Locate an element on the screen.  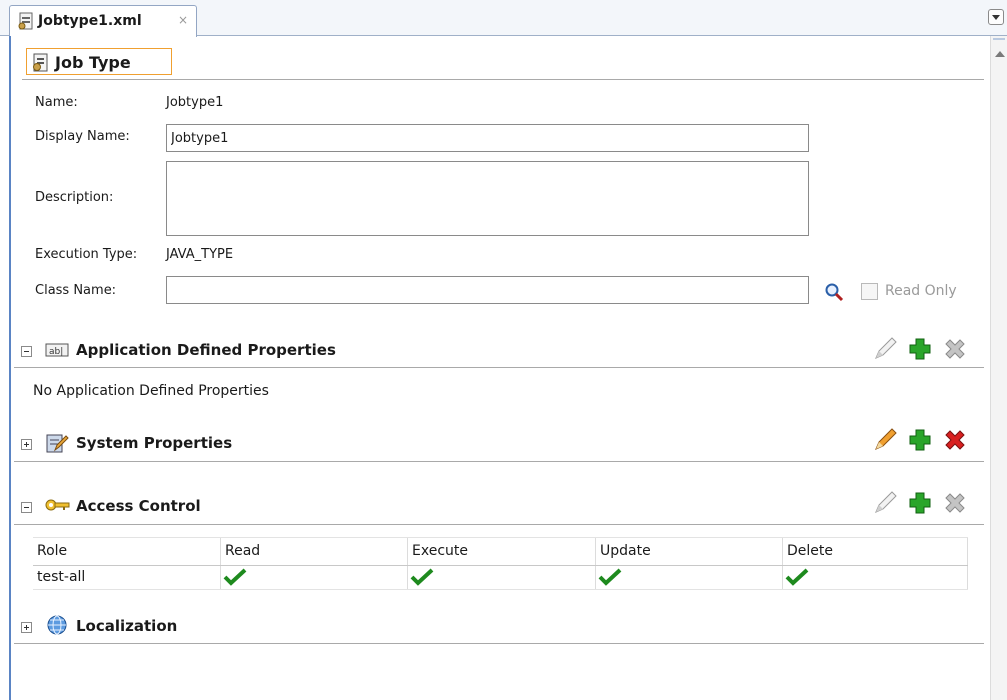
system-props-title: System Properties is located at coordinates (154, 443).